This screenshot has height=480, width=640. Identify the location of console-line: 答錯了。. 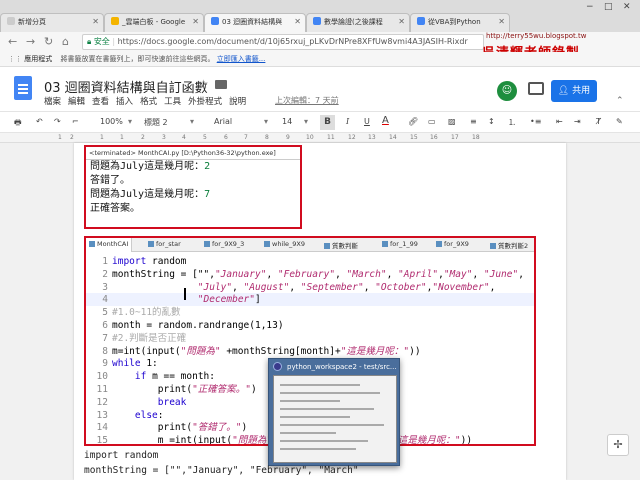
(110, 180).